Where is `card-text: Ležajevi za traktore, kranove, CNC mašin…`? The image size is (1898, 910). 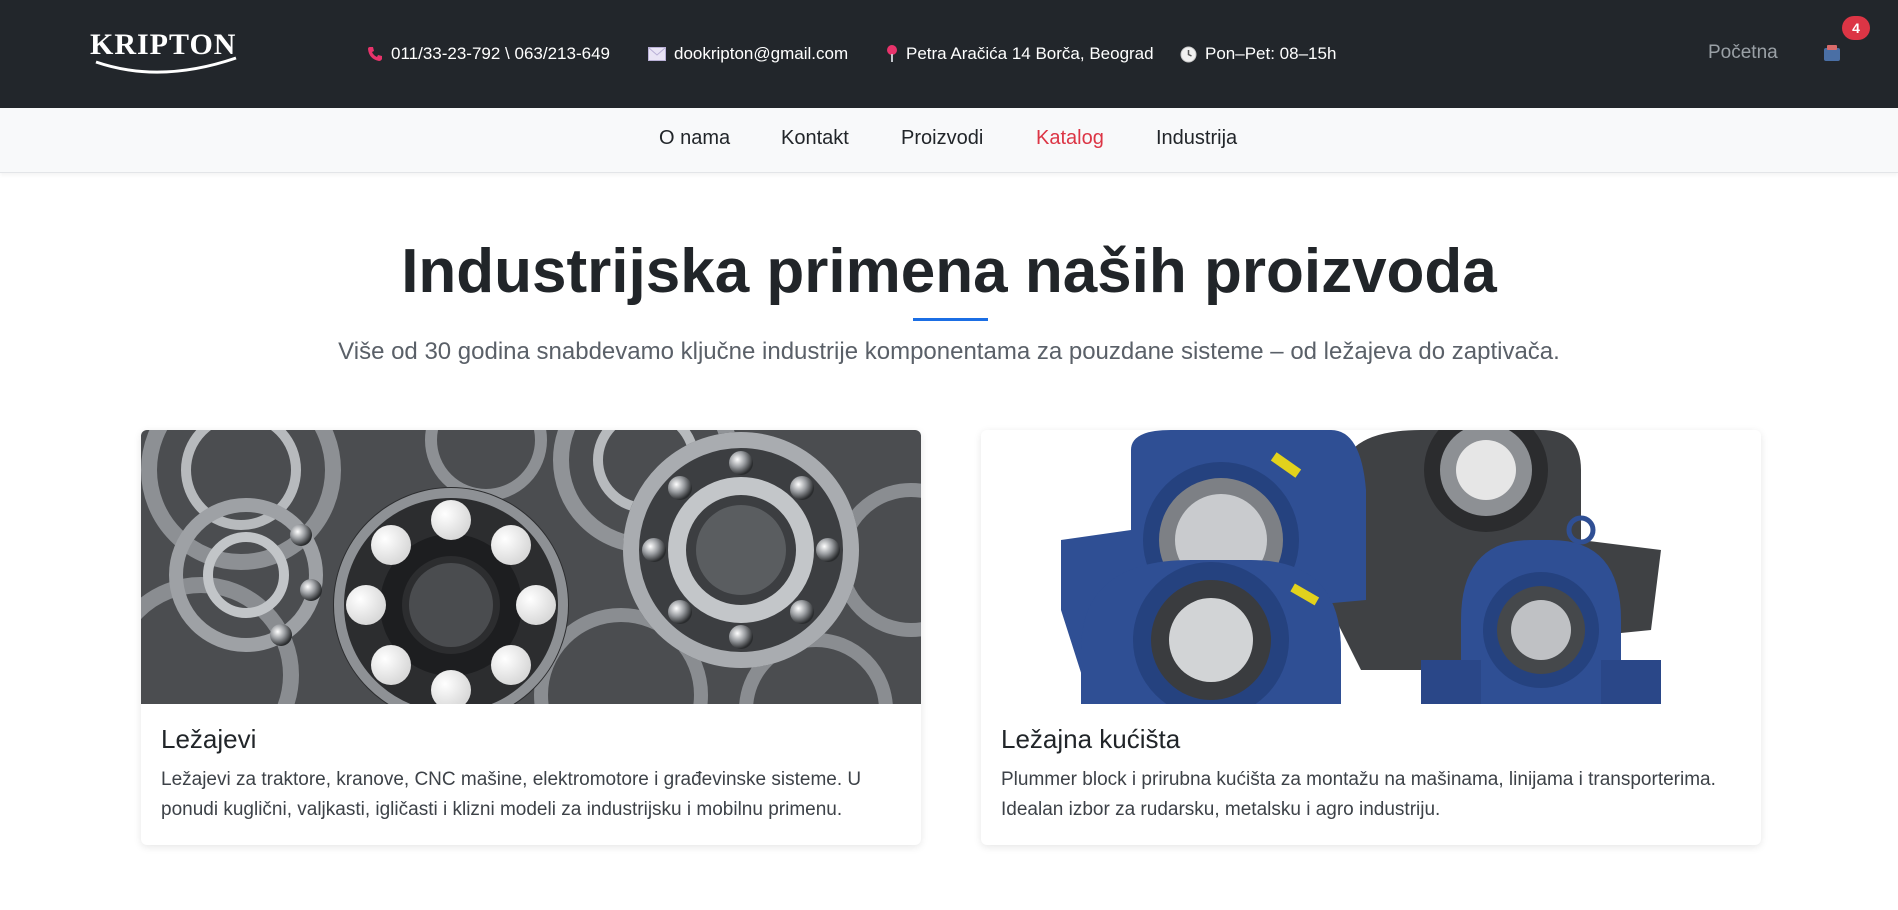
card-text: Ležajevi za traktore, kranove, CNC mašin… is located at coordinates (511, 794).